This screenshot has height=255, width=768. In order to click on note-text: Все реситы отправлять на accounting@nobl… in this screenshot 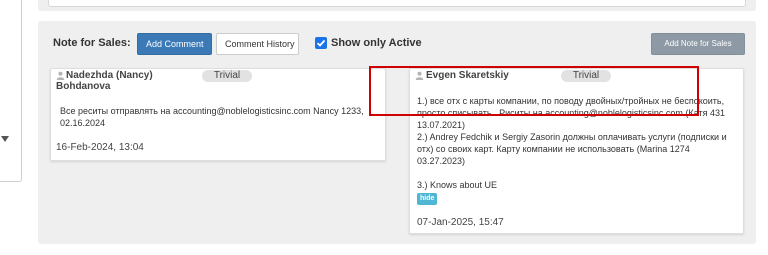, I will do `click(212, 117)`.